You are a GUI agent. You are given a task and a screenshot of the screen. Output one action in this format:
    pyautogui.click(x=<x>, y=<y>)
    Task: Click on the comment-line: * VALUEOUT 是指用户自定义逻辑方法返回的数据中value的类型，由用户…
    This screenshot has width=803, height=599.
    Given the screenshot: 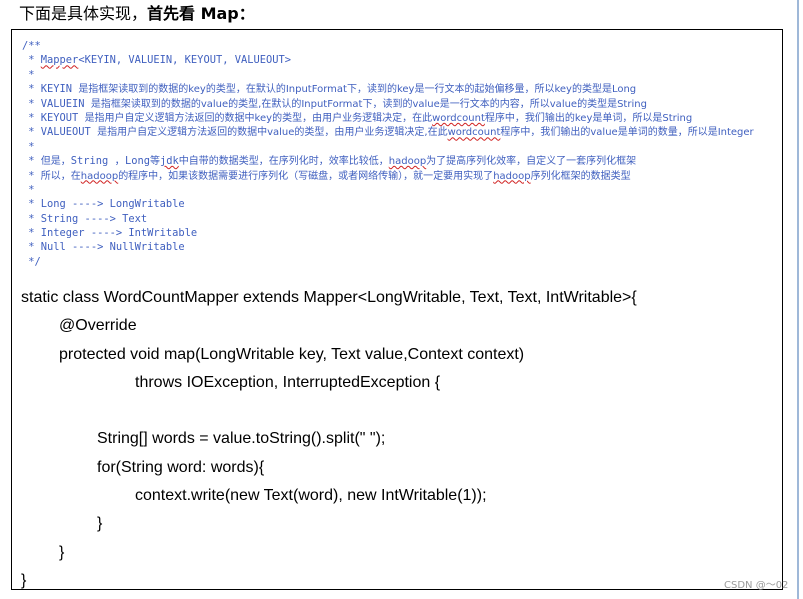 What is the action you would take?
    pyautogui.click(x=388, y=132)
    